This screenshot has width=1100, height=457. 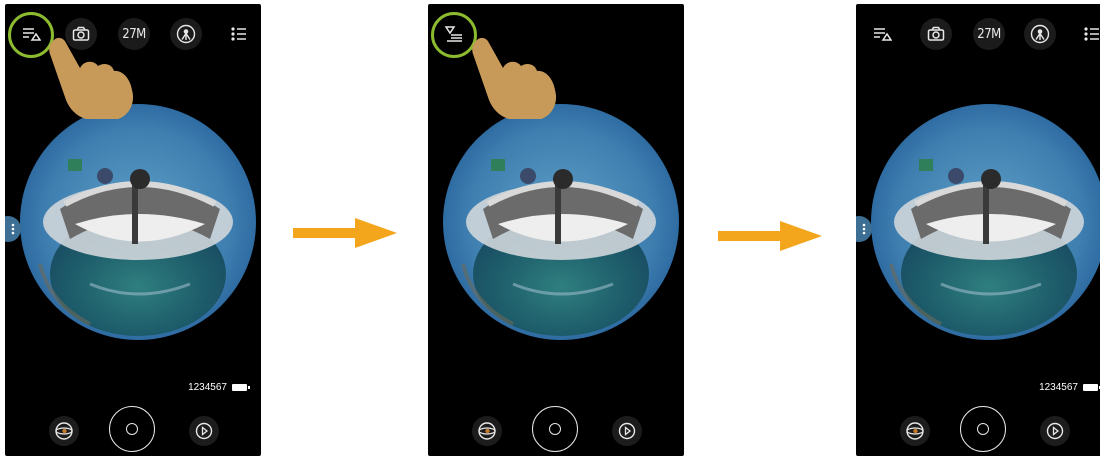 I want to click on resolution-label: 27M, so click(x=989, y=34).